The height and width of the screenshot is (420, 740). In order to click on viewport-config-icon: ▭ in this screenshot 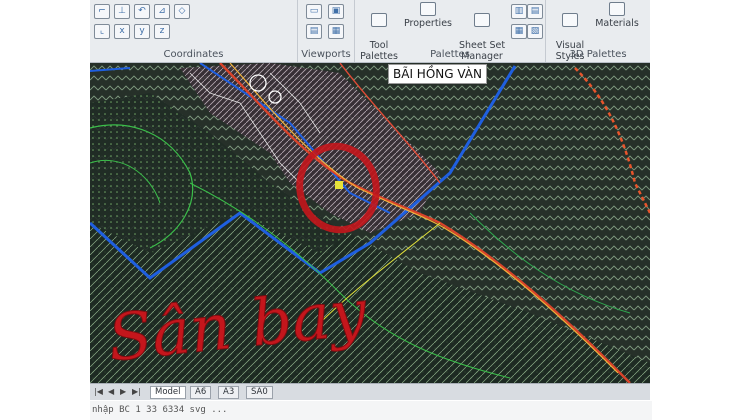, I will do `click(314, 11)`.